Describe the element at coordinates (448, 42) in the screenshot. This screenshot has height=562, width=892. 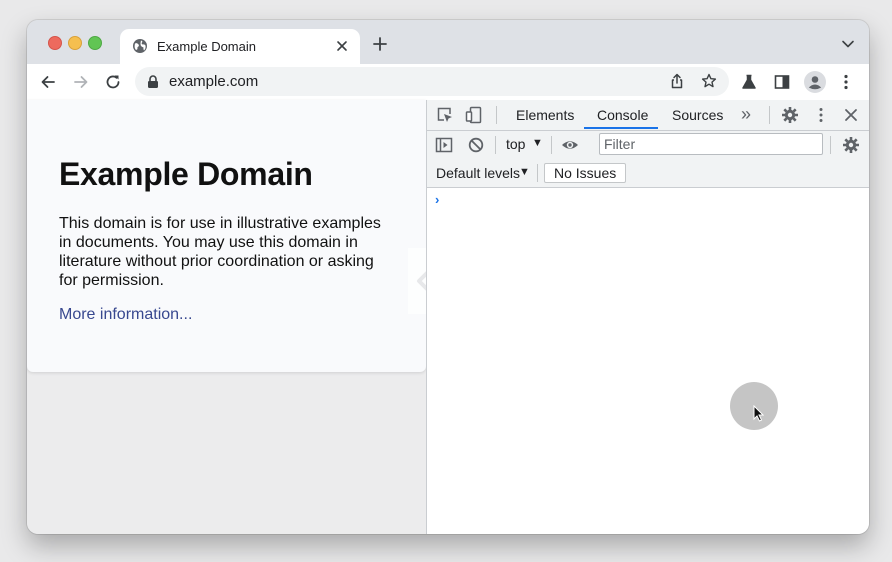
I see `title-bar: Example Domain` at that location.